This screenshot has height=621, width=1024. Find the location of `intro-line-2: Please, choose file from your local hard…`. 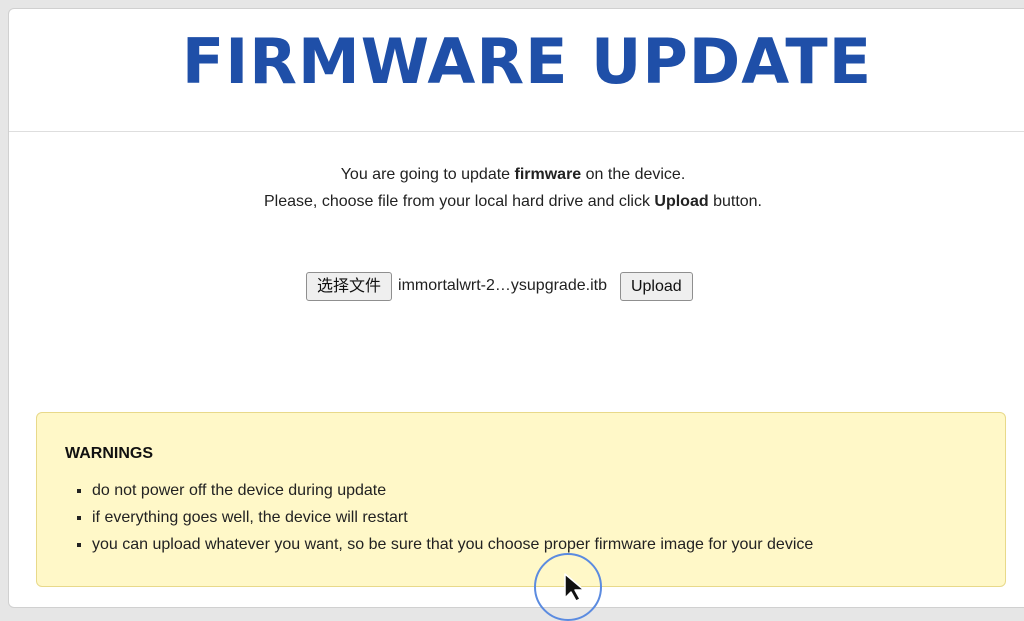

intro-line-2: Please, choose file from your local hard… is located at coordinates (516, 201).